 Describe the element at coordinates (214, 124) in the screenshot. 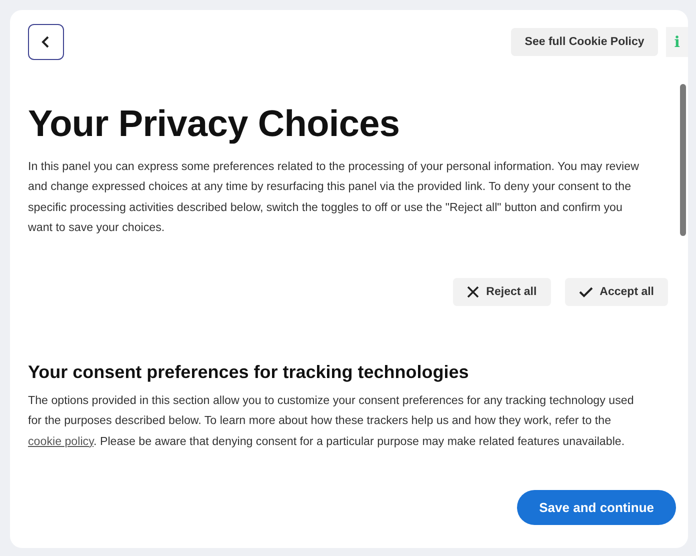

I see `page-title: Your Privacy Choices` at that location.